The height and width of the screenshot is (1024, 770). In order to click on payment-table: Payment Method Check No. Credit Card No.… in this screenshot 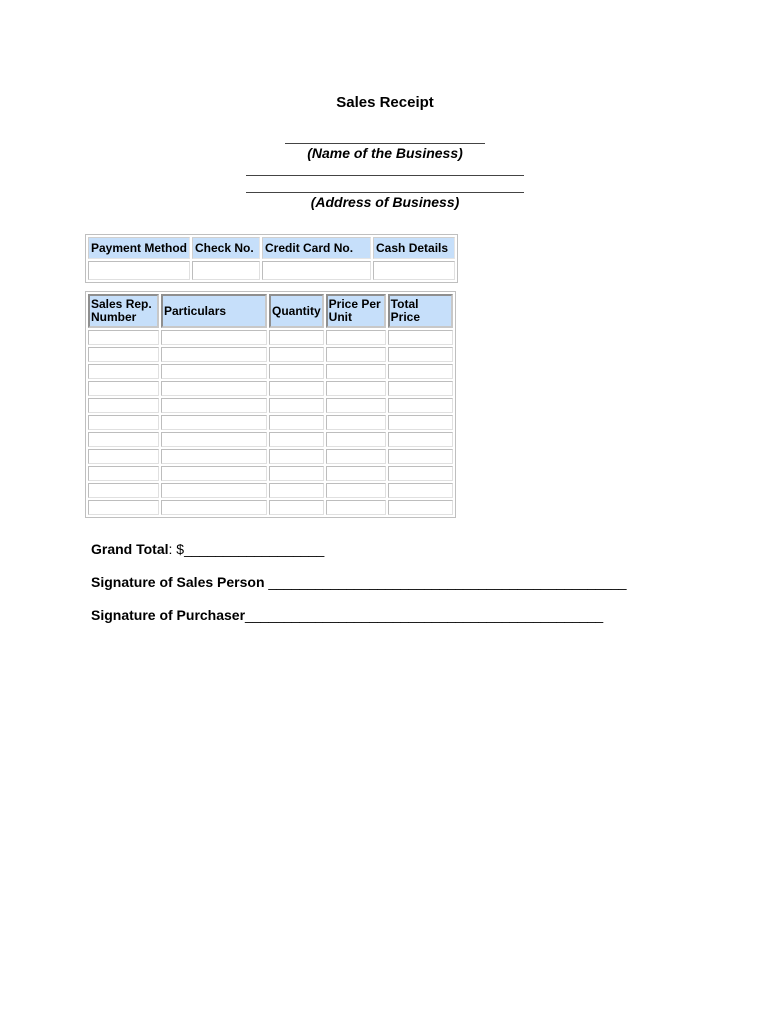, I will do `click(271, 258)`.